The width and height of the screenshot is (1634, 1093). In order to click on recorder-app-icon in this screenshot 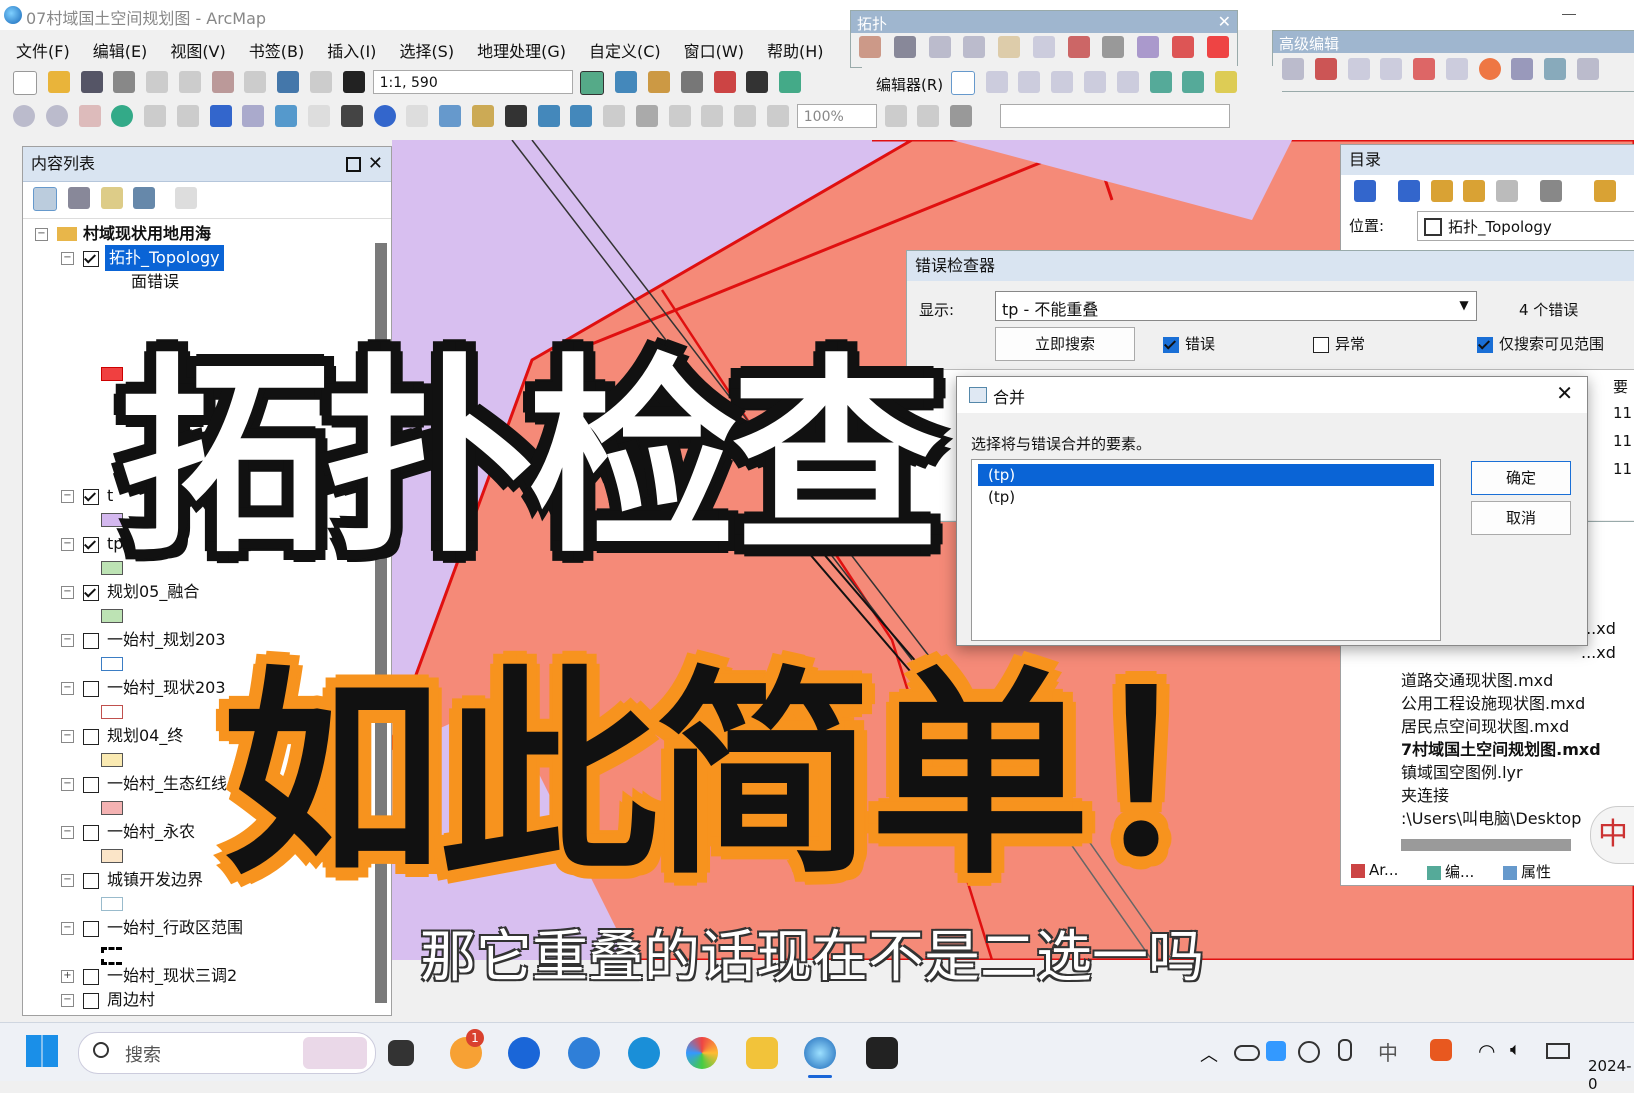, I will do `click(882, 1053)`.